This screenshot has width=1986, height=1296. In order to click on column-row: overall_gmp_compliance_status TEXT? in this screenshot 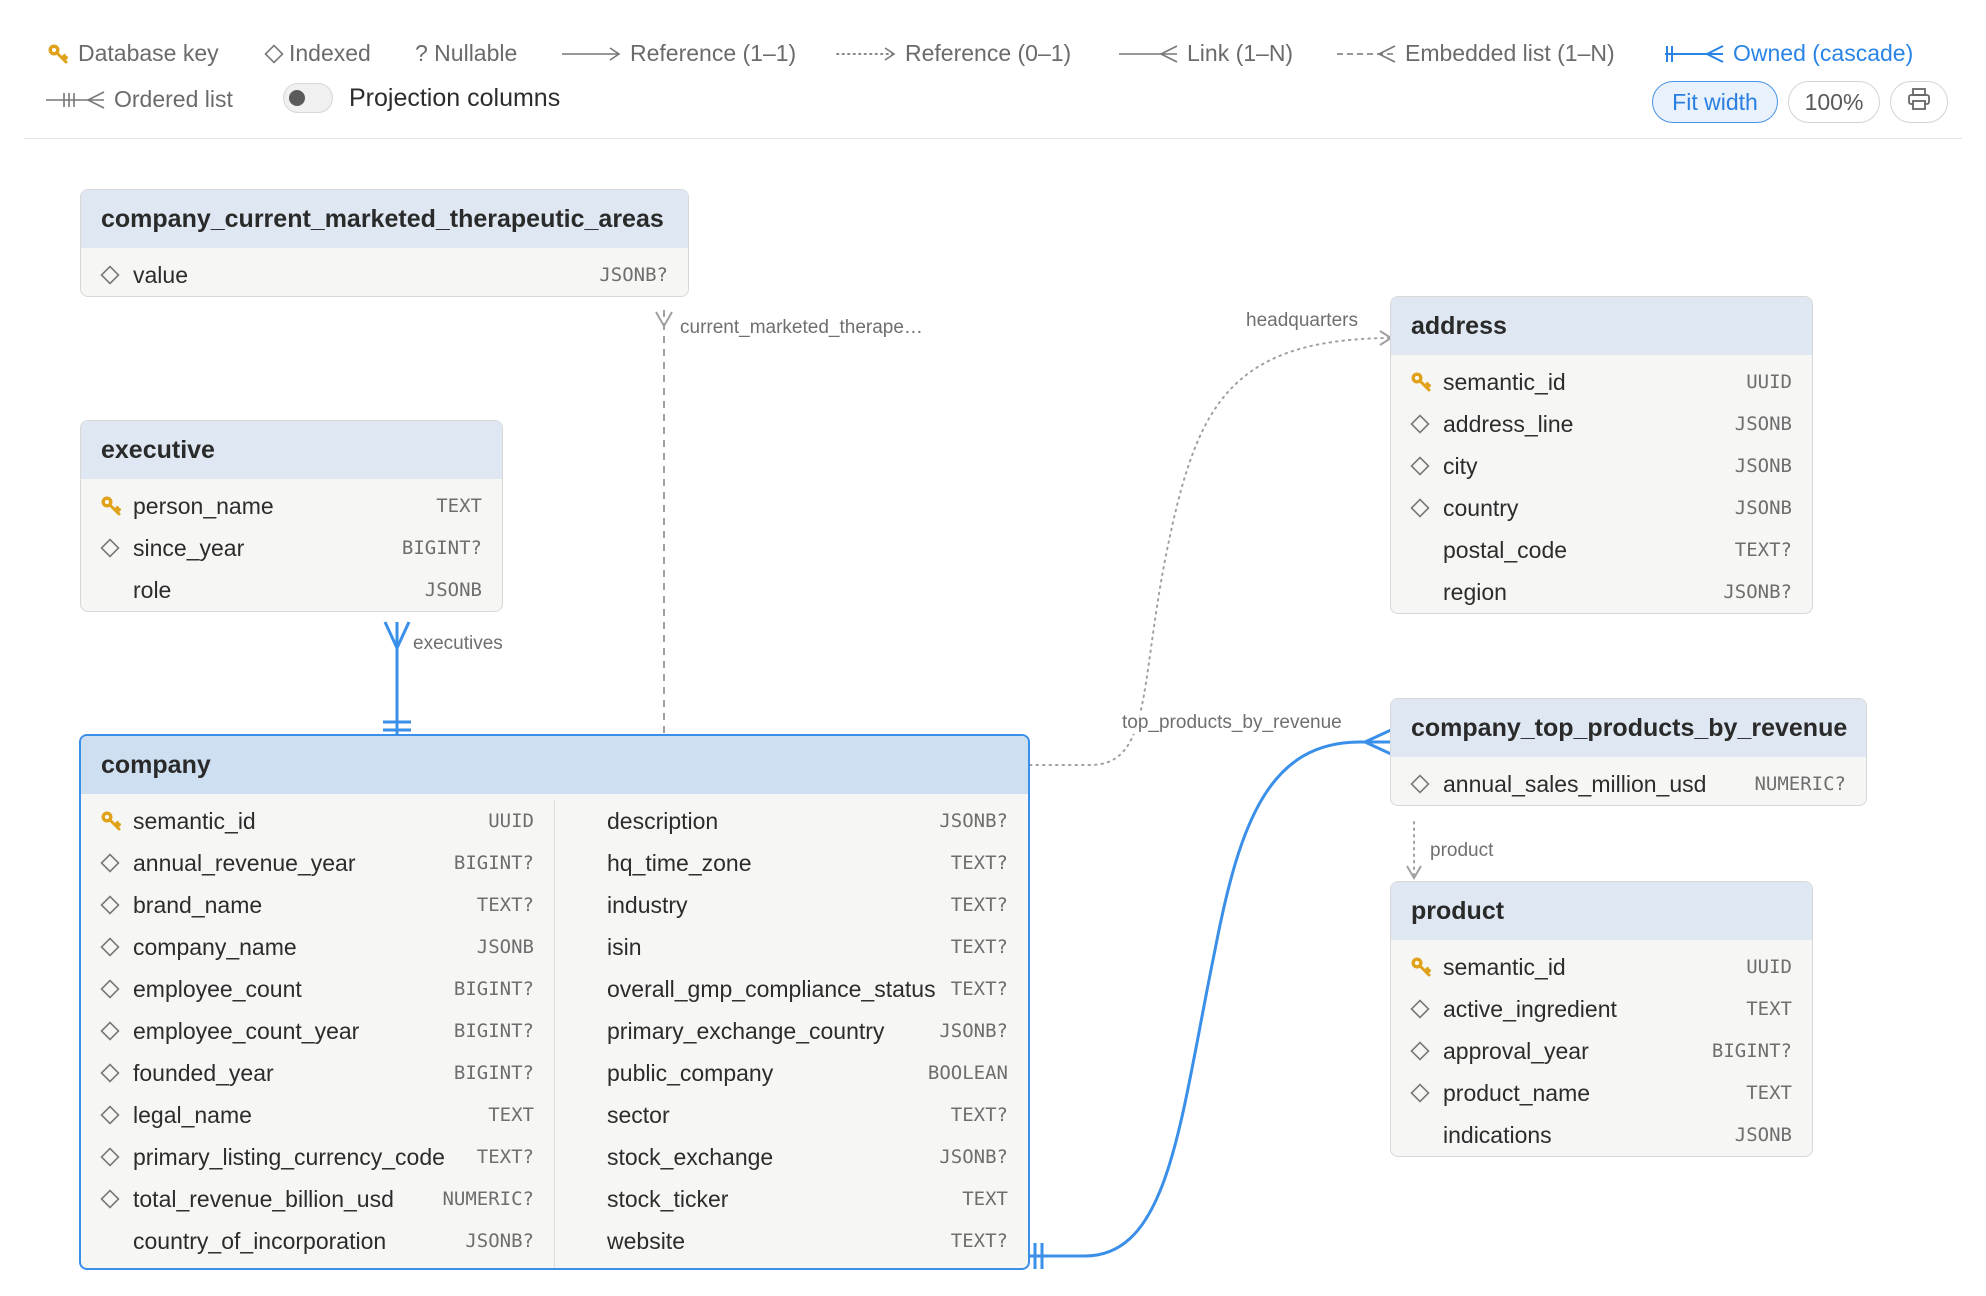, I will do `click(791, 989)`.